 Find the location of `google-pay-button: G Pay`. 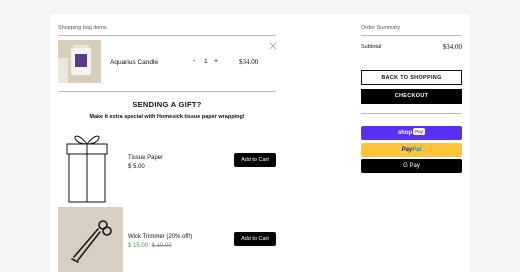

google-pay-button: G Pay is located at coordinates (411, 166).